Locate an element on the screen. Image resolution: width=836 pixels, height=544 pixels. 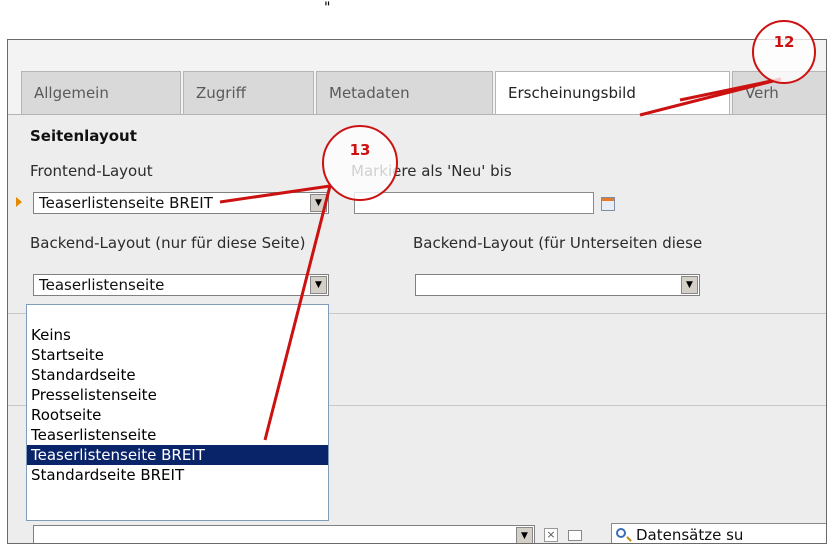
frontend-layout-select: Teaserlistenseite BREIT ▼ is located at coordinates (181, 203).